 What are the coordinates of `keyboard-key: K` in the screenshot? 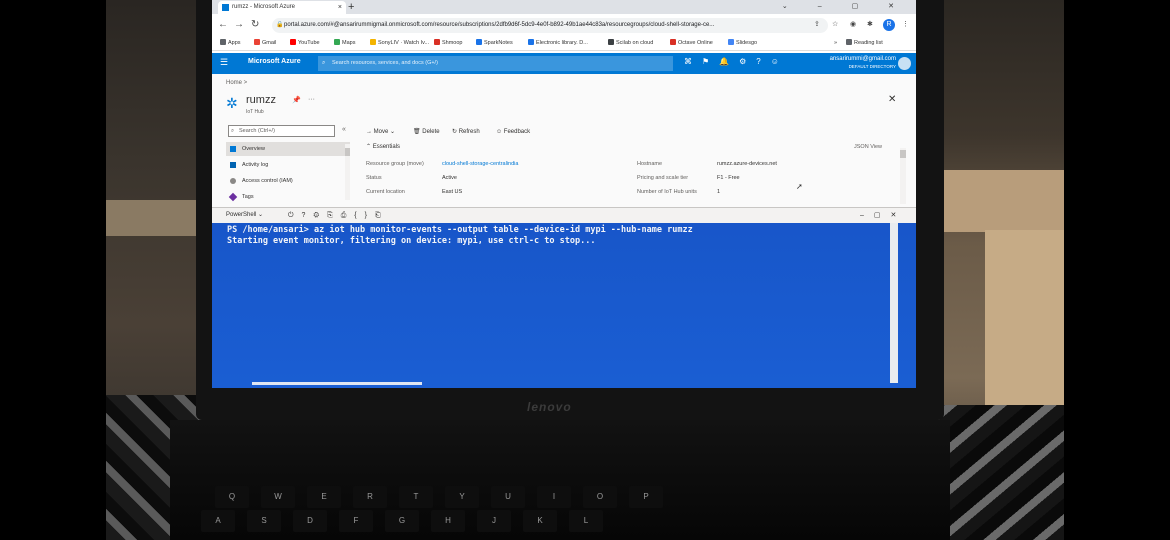 It's located at (540, 521).